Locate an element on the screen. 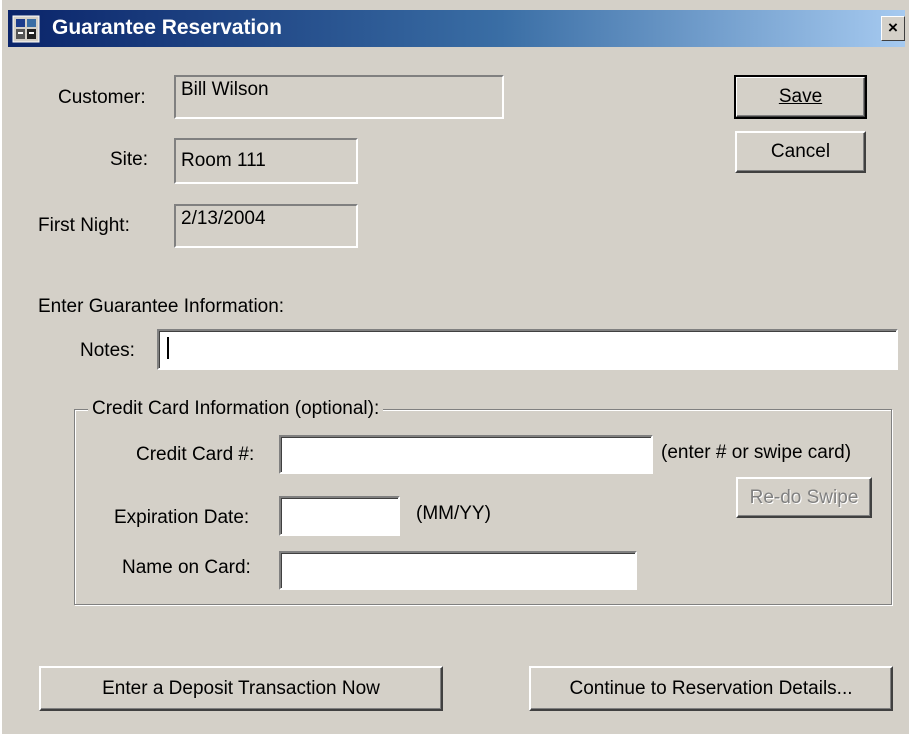  guarantee-heading: Enter Guarantee Information: is located at coordinates (161, 306).